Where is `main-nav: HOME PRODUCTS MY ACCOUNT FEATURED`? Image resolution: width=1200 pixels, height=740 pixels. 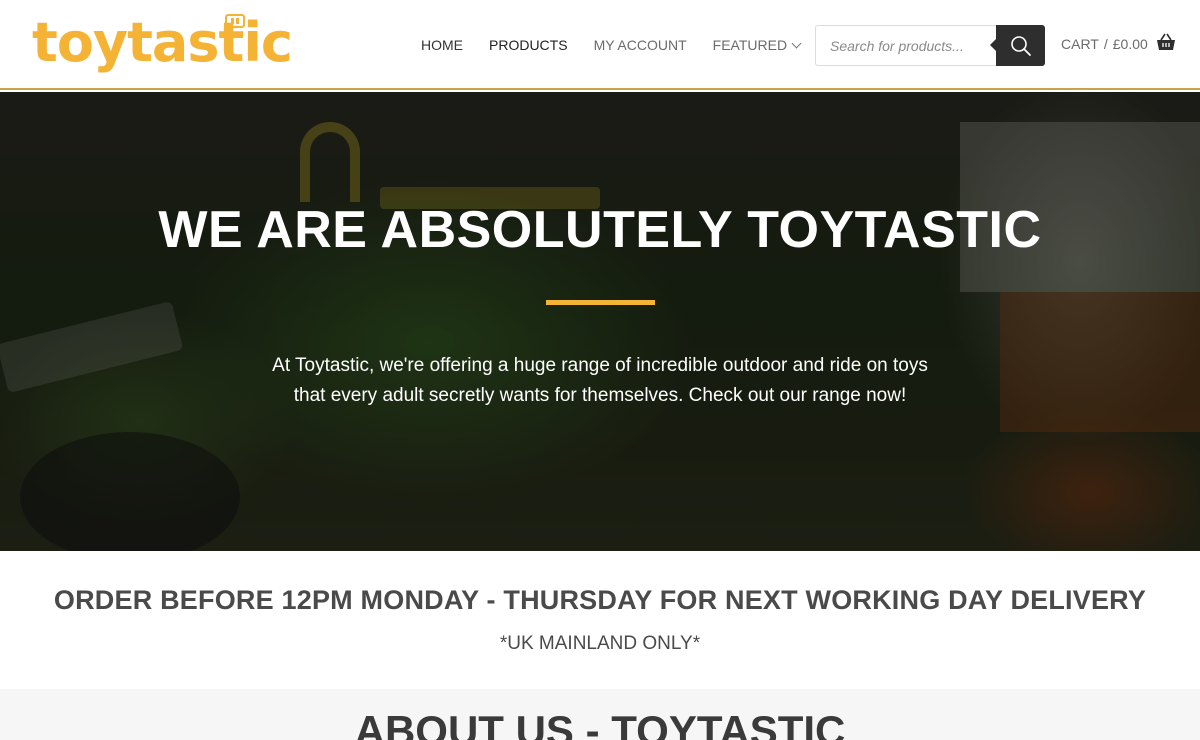
main-nav: HOME PRODUCTS MY ACCOUNT FEATURED is located at coordinates (623, 45).